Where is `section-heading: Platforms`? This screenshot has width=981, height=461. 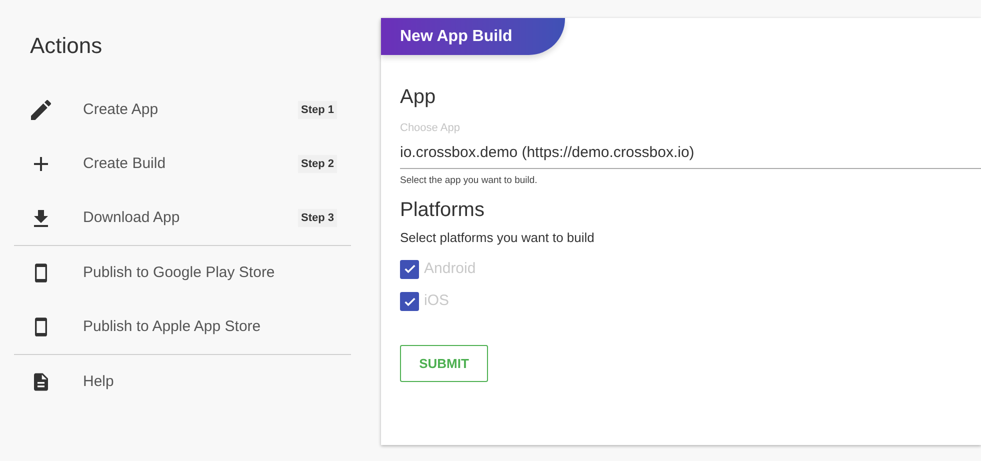
section-heading: Platforms is located at coordinates (442, 210).